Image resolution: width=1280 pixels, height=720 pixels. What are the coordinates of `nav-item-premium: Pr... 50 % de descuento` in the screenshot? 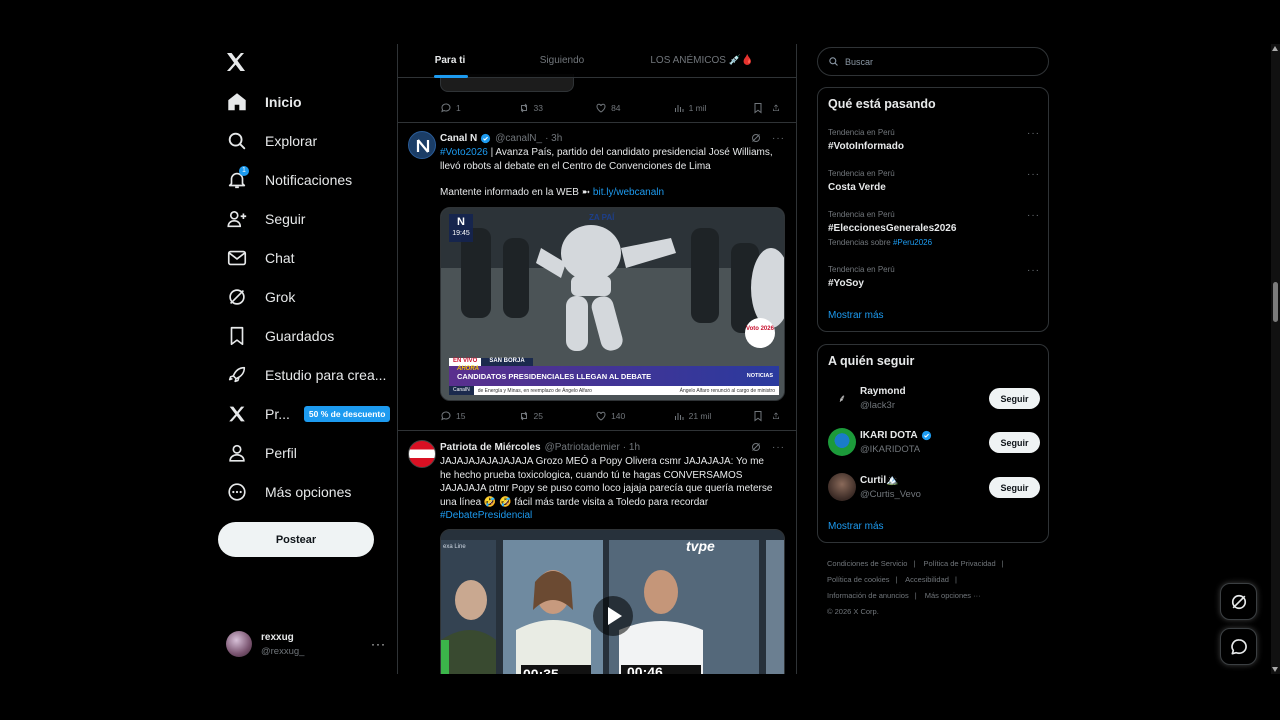 It's located at (305, 414).